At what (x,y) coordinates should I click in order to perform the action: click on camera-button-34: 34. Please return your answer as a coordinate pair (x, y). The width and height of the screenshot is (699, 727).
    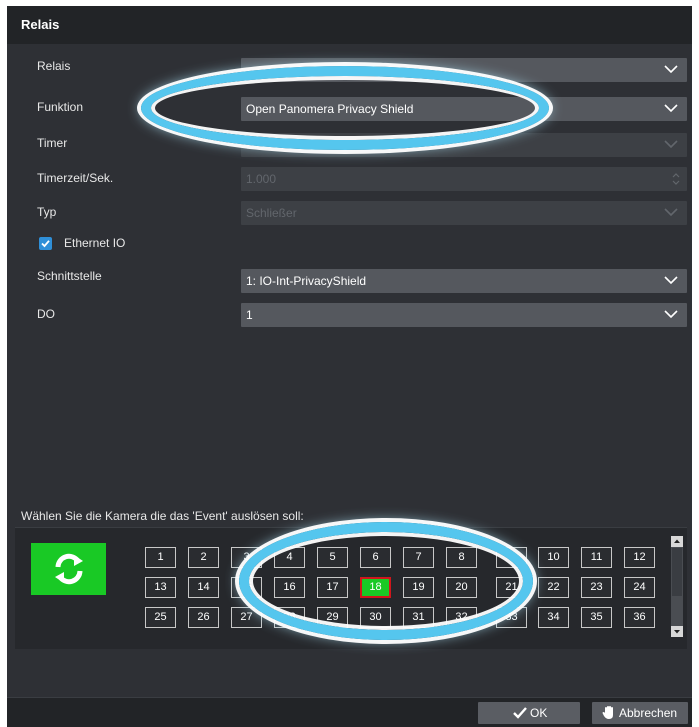
    Looking at the image, I should click on (553, 617).